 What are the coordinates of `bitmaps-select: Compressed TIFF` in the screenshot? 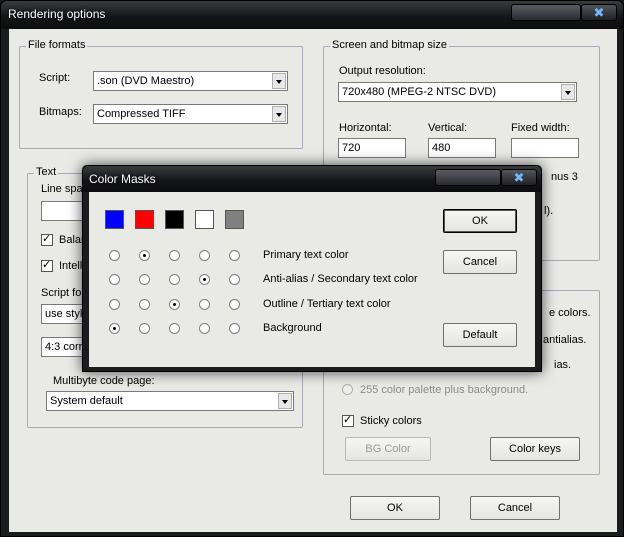 It's located at (190, 114).